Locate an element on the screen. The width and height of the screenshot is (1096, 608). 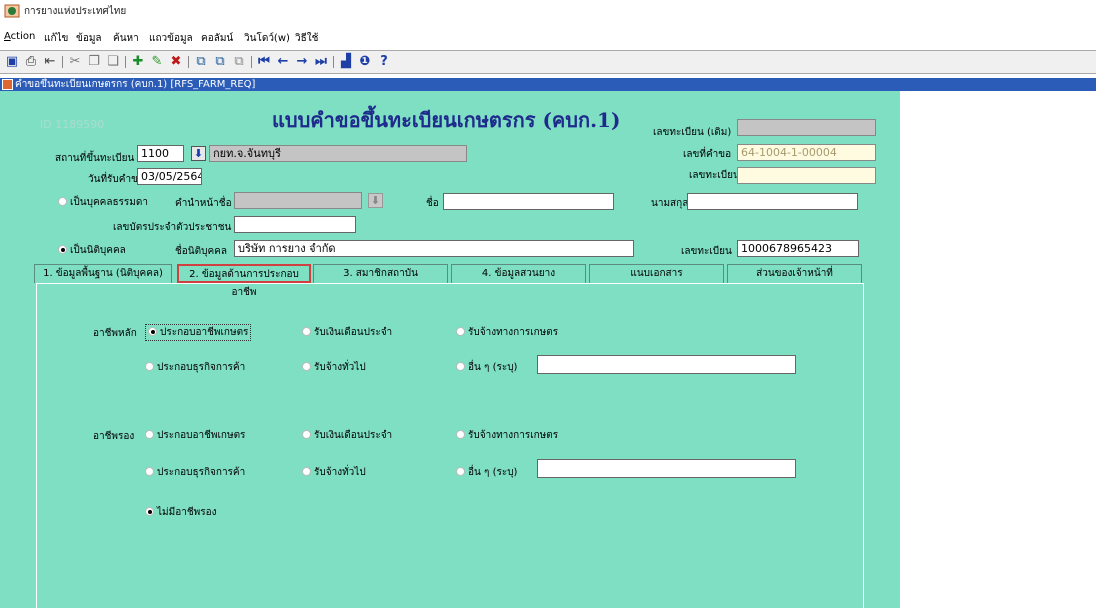
help-icon: ? is located at coordinates (384, 62).